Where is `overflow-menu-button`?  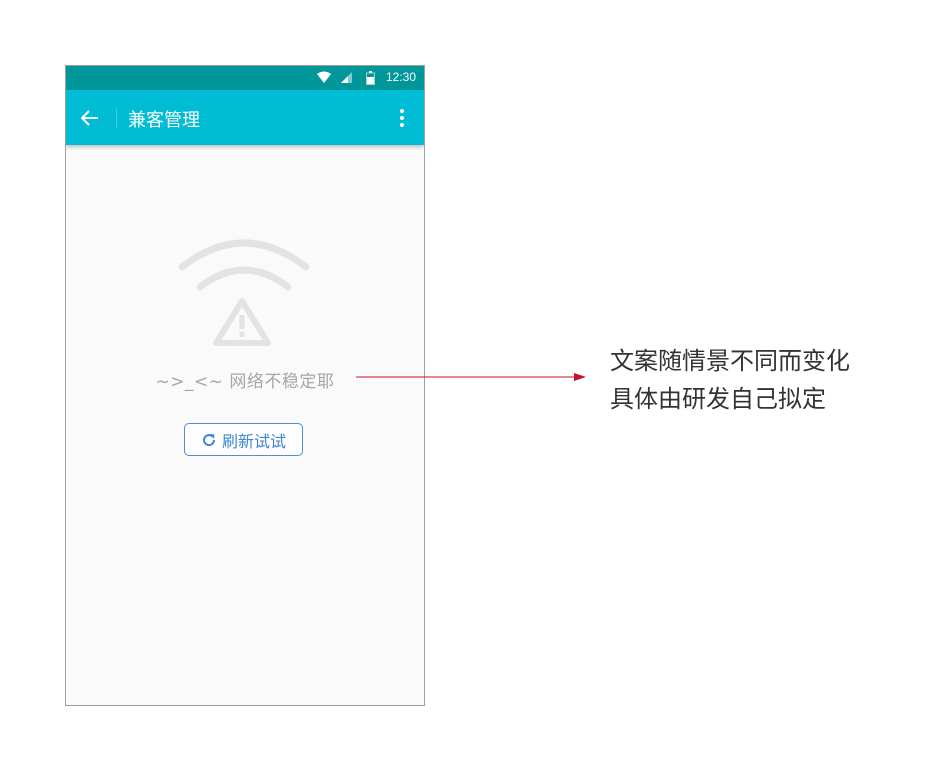 overflow-menu-button is located at coordinates (402, 118).